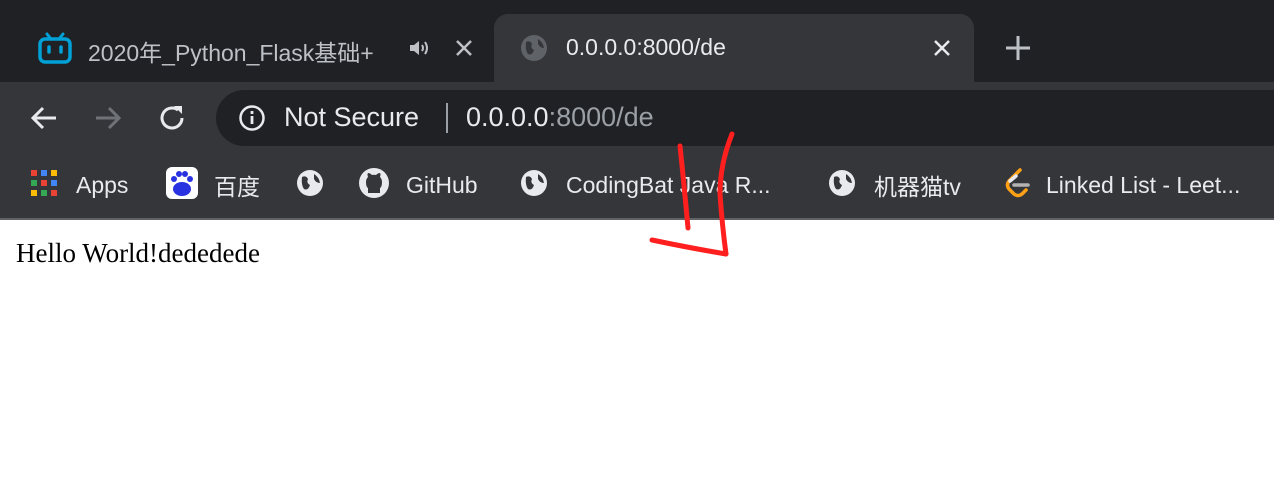 The image size is (1274, 494). What do you see at coordinates (237, 187) in the screenshot?
I see `bookmark-label: 百度` at bounding box center [237, 187].